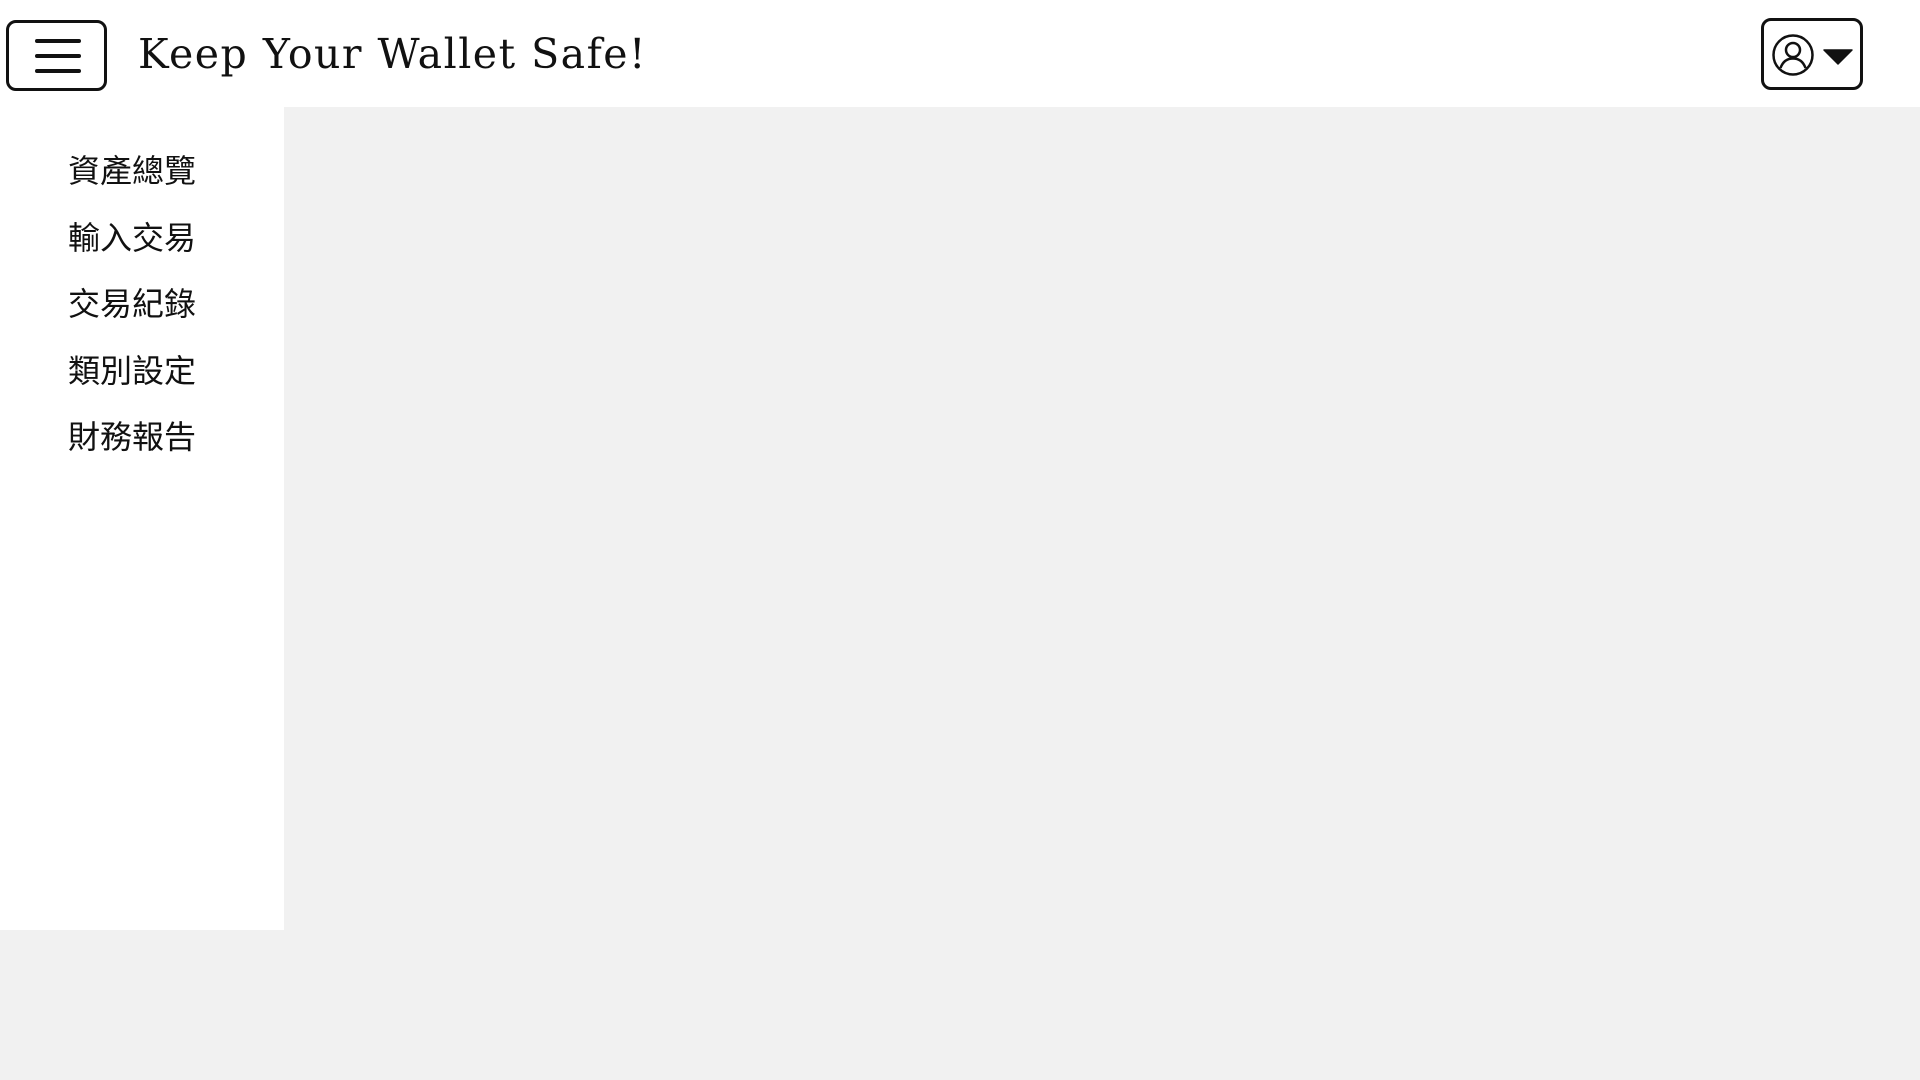  Describe the element at coordinates (142, 518) in the screenshot. I see `sidebar: 資產總覽 輸入交易 交易紀錄 類別設定 財務報告` at that location.